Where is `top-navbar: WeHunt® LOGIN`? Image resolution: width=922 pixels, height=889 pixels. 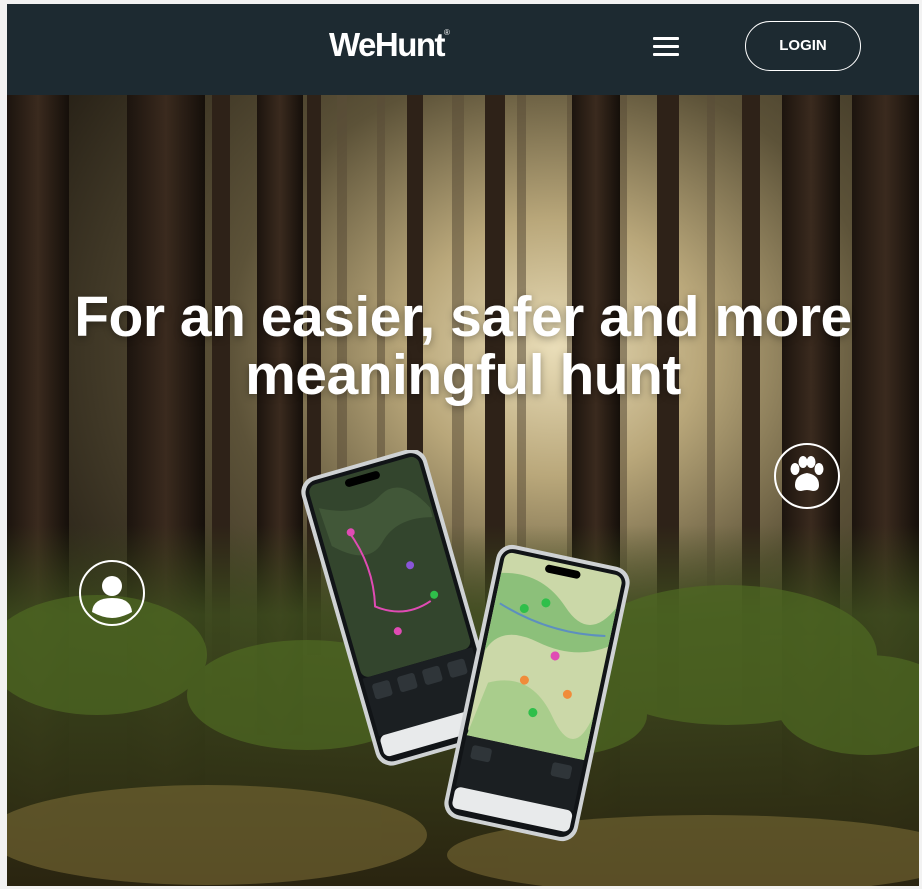 top-navbar: WeHunt® LOGIN is located at coordinates (463, 49).